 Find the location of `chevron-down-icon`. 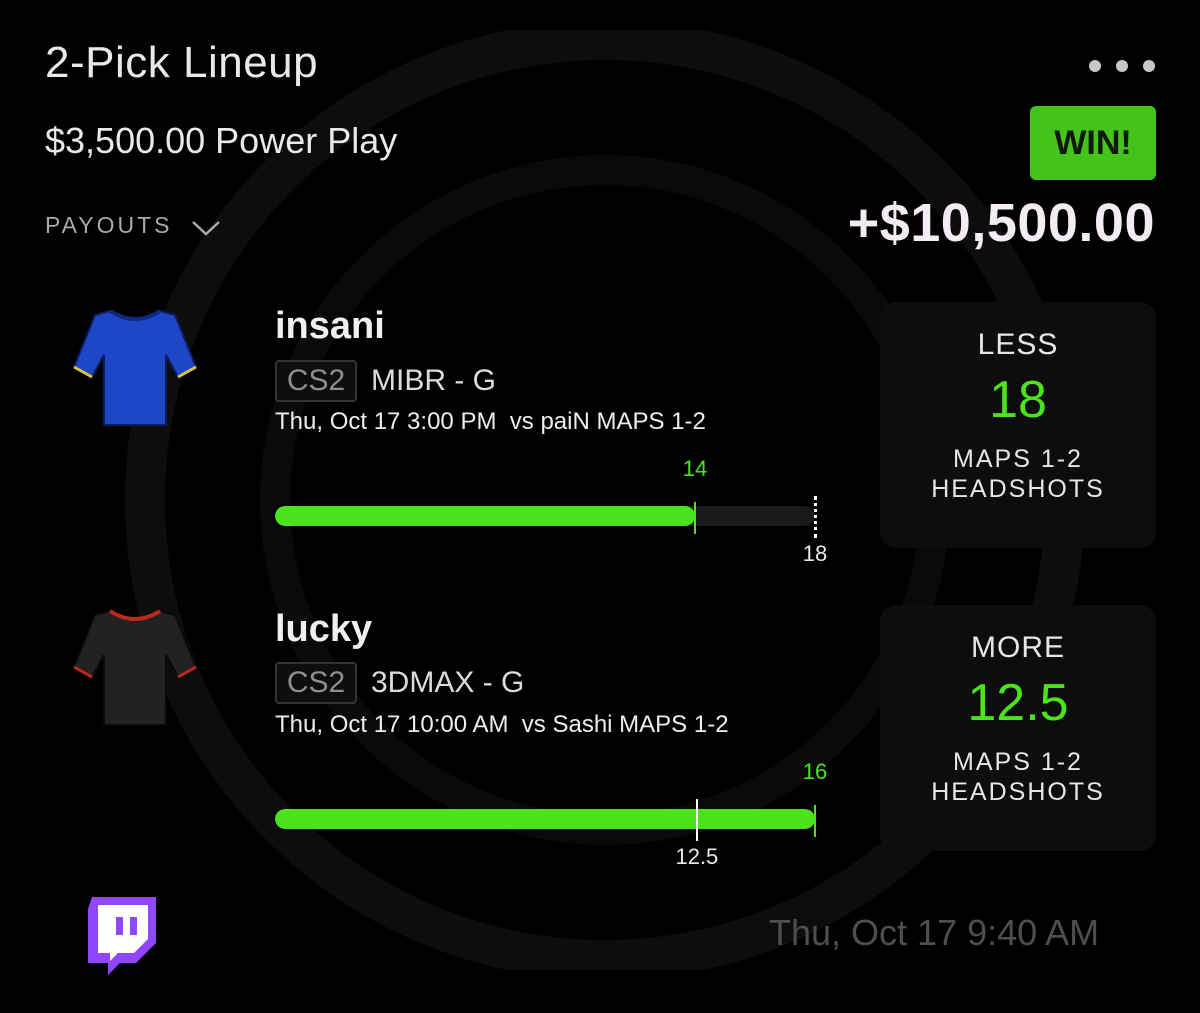

chevron-down-icon is located at coordinates (205, 228).